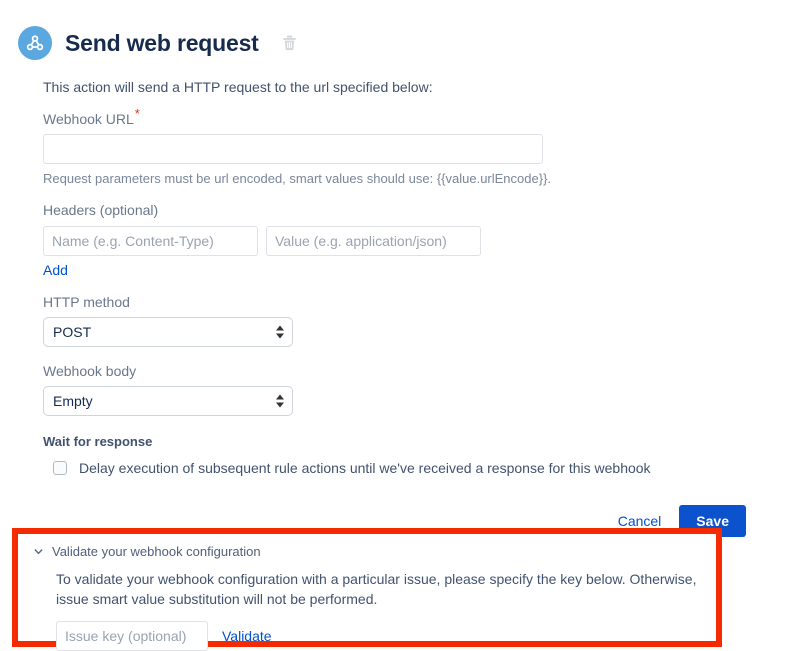 This screenshot has width=802, height=651. What do you see at coordinates (137, 114) in the screenshot?
I see `required-marker: *` at bounding box center [137, 114].